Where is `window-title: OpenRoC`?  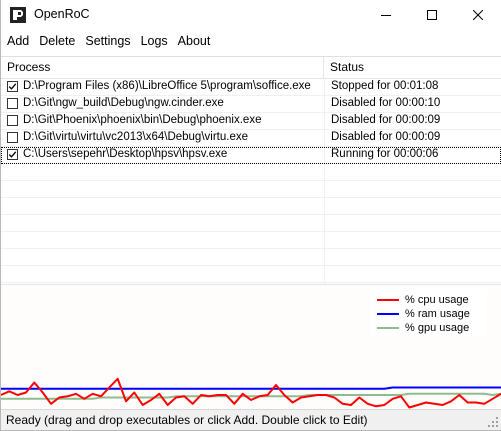
window-title: OpenRoC is located at coordinates (62, 14).